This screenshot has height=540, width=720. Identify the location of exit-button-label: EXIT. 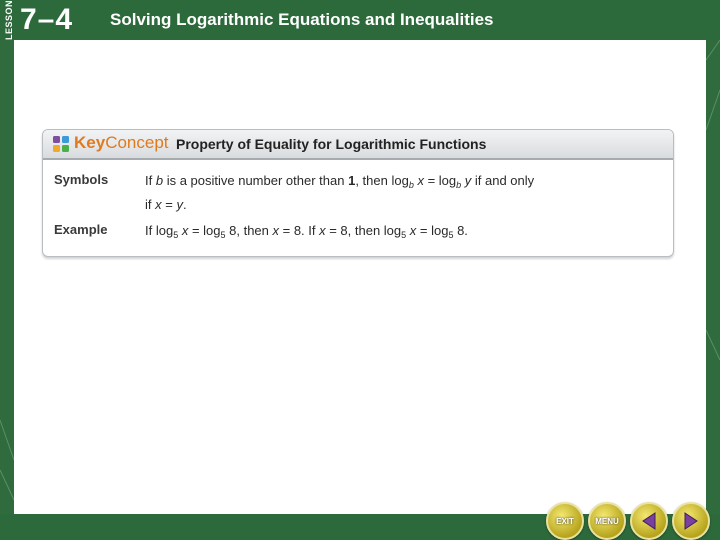
(565, 521).